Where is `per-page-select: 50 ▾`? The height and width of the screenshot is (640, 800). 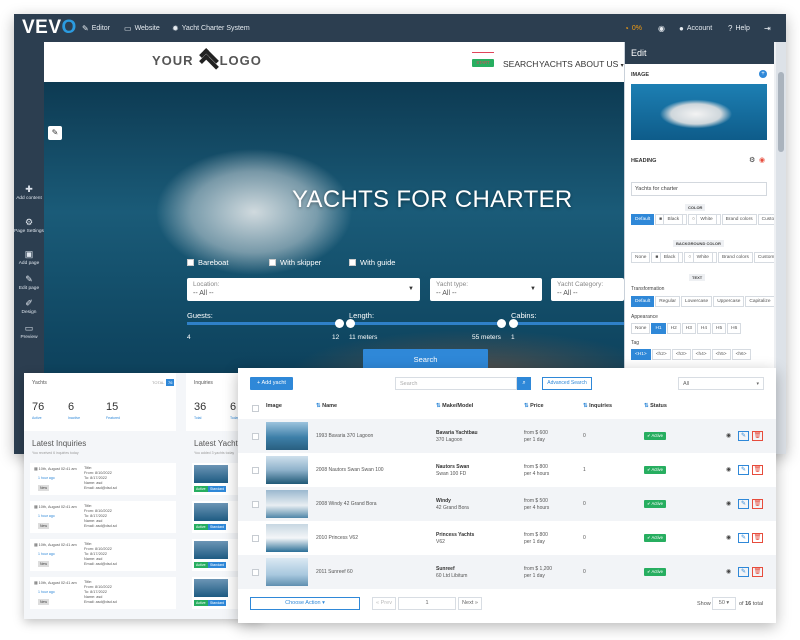 per-page-select: 50 ▾ is located at coordinates (724, 603).